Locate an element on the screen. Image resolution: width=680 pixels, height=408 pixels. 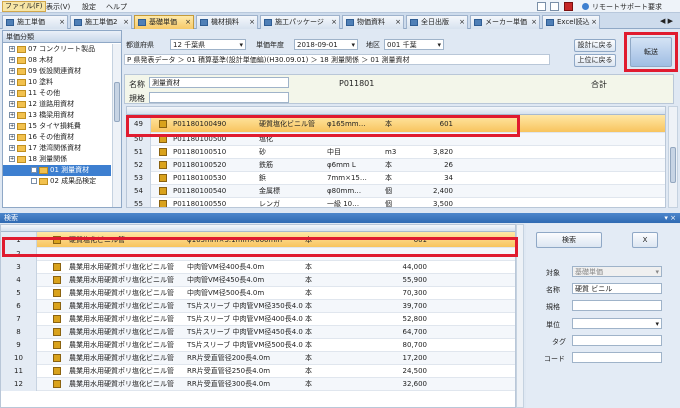
tab-excel-import: Excel読込 × is located at coordinates (571, 22).